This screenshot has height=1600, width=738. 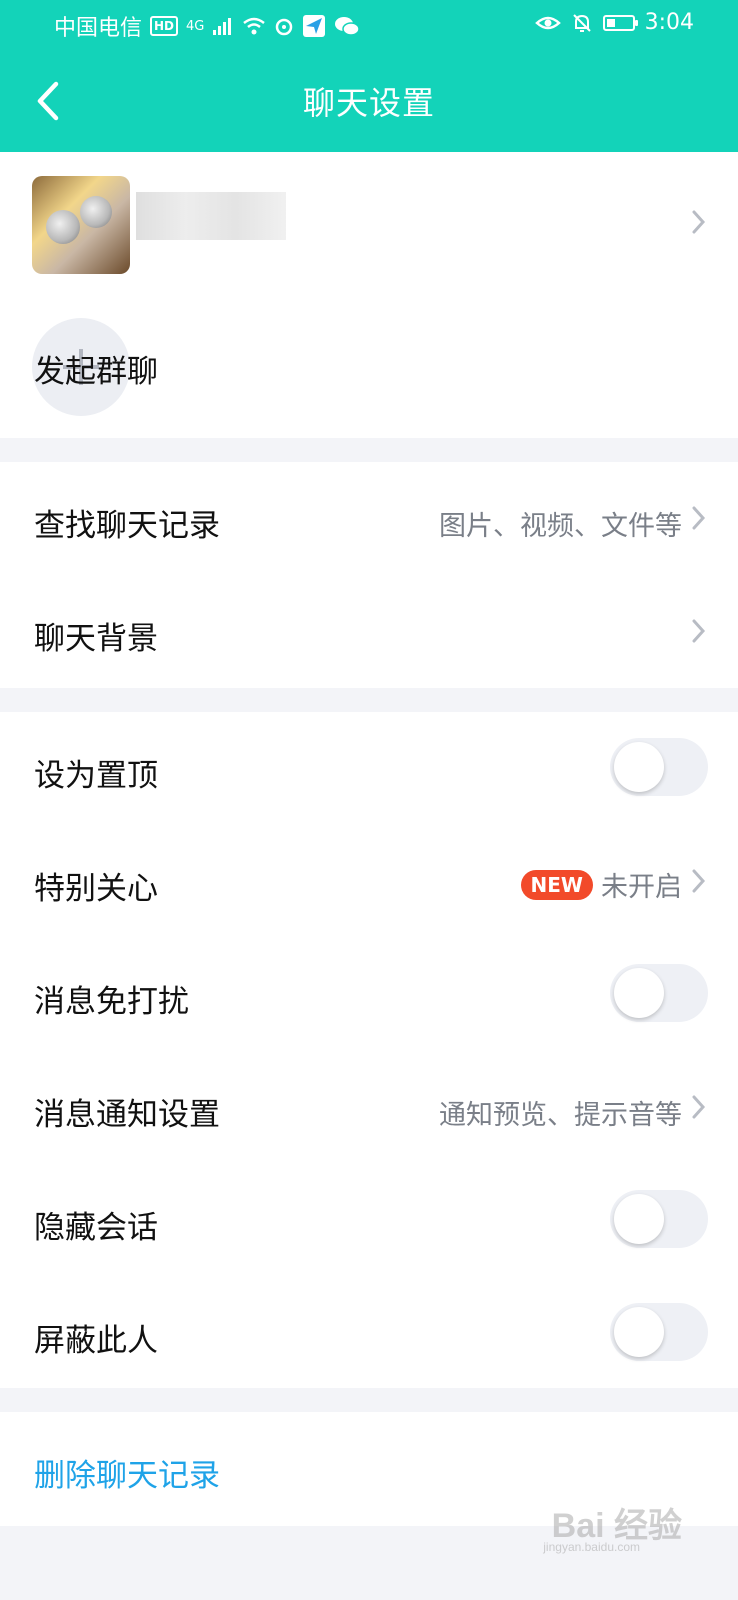 I want to click on contact-profile-row, so click(x=369, y=225).